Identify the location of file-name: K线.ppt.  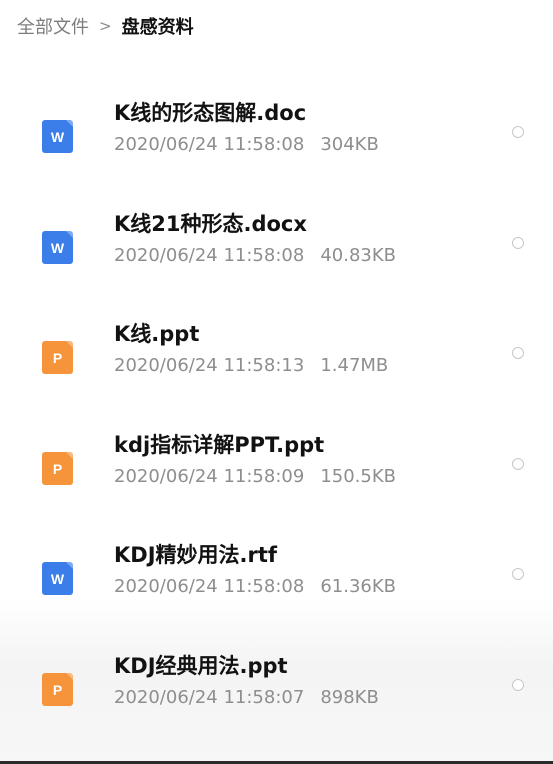
(157, 334).